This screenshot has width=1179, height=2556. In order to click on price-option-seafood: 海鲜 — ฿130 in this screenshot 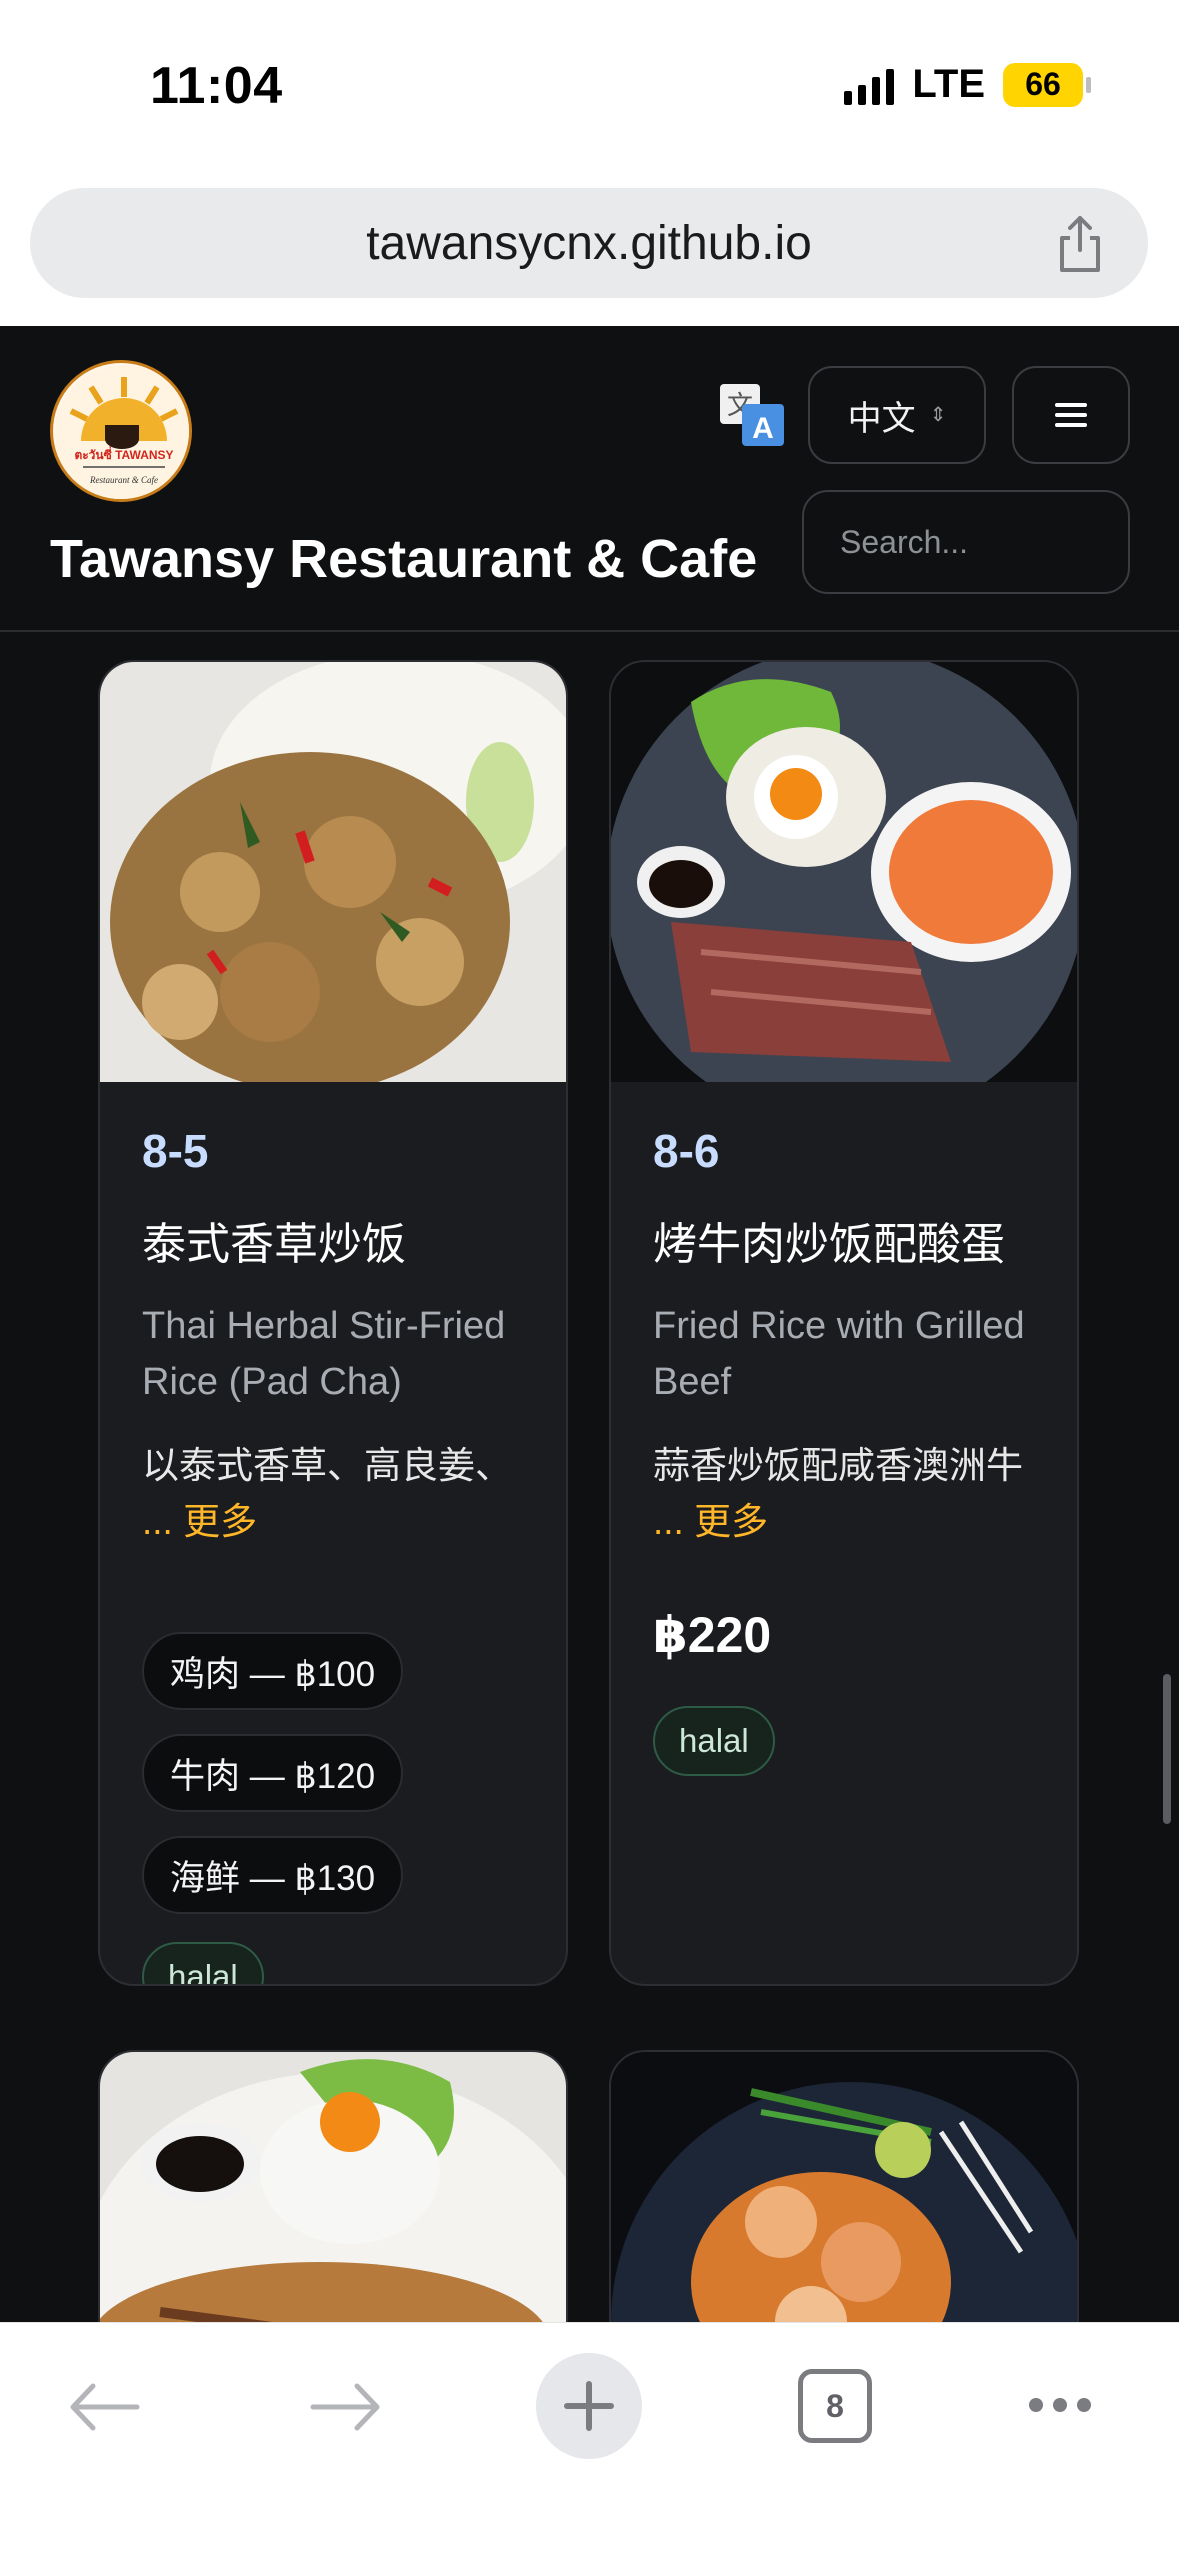, I will do `click(273, 1875)`.